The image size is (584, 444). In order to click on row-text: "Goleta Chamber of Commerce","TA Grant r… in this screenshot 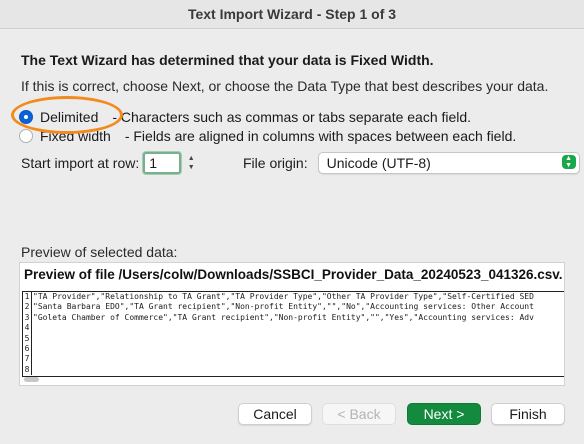, I will do `click(283, 317)`.